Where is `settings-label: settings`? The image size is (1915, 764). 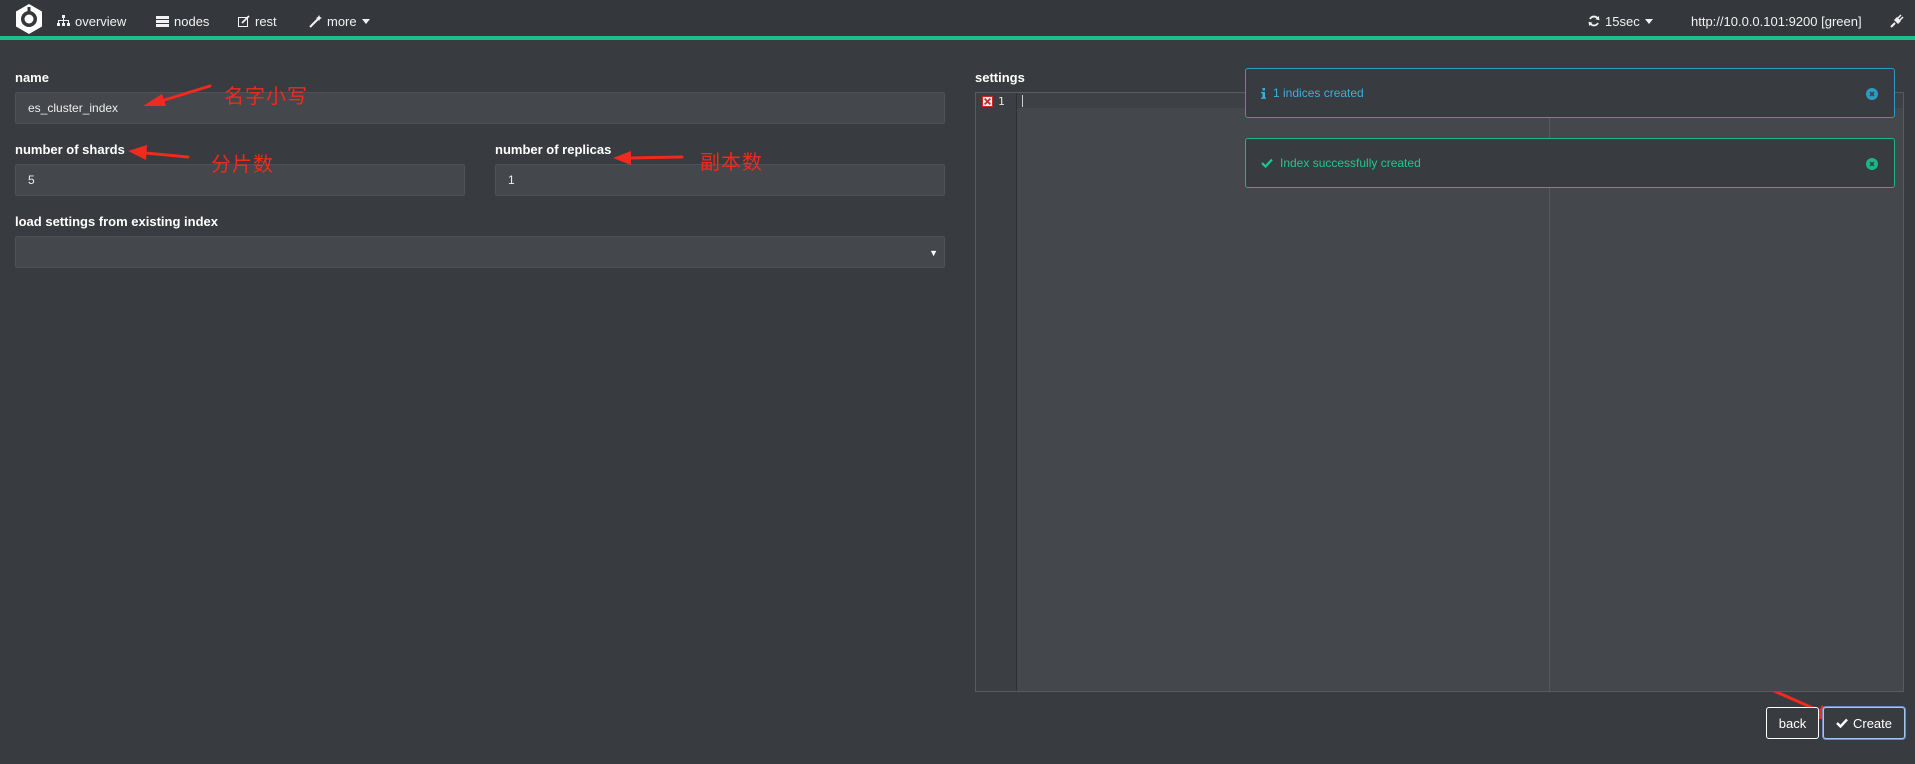
settings-label: settings is located at coordinates (1000, 77).